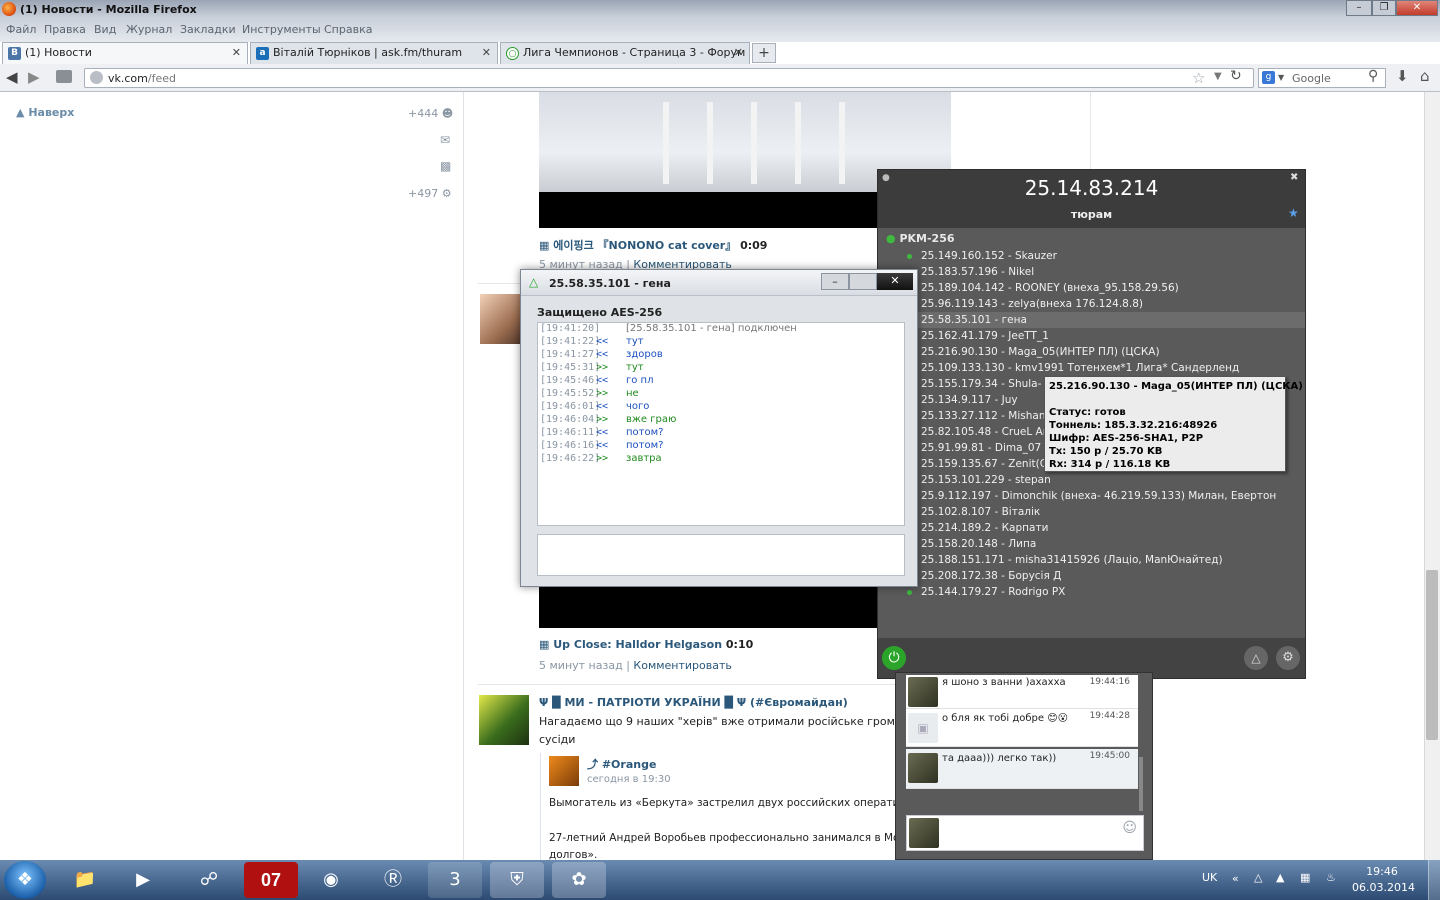 The height and width of the screenshot is (900, 1440). Describe the element at coordinates (1288, 658) in the screenshot. I see `settings-gear-icon: ⚙` at that location.